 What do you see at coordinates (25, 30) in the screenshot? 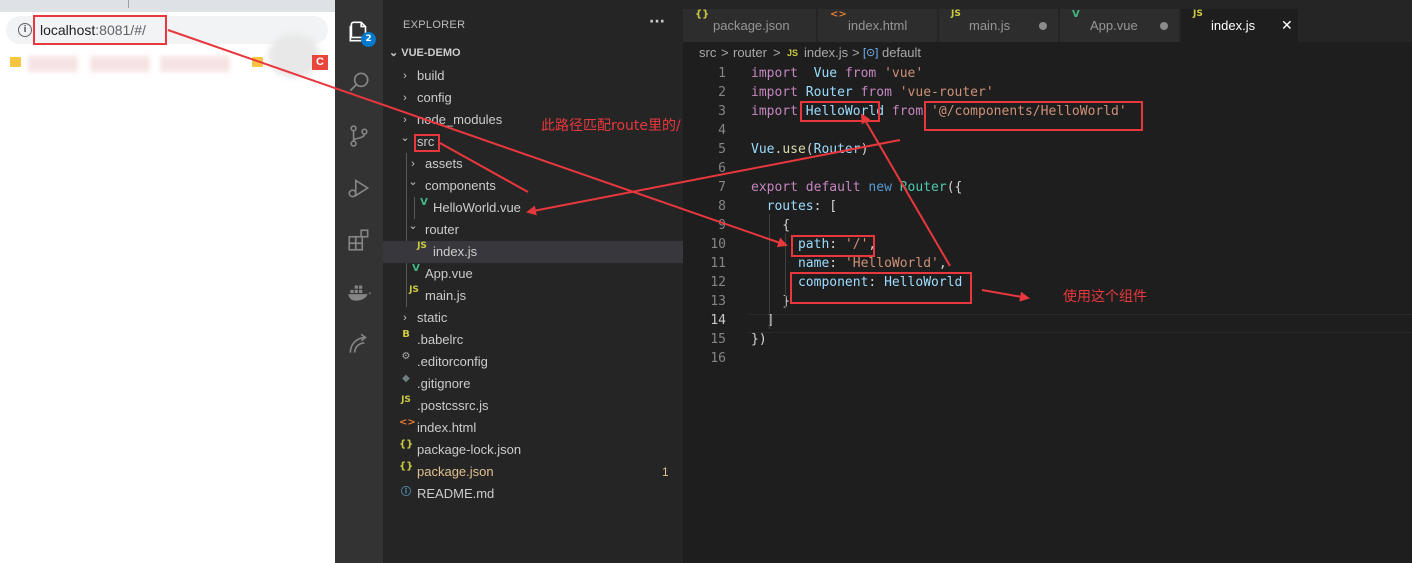
I see `info-icon: i` at bounding box center [25, 30].